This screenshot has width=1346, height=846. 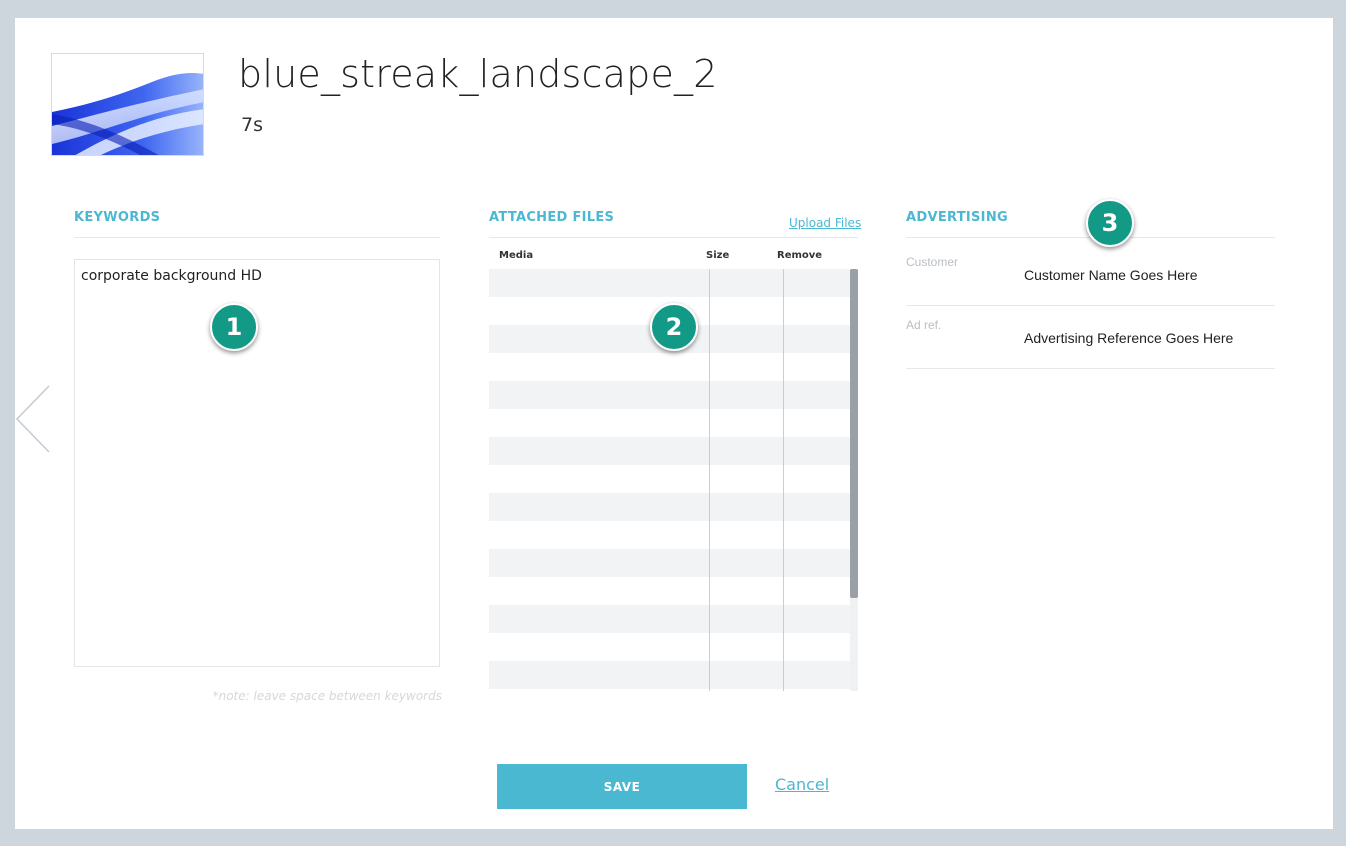 I want to click on previous-arrow-icon, so click(x=33, y=419).